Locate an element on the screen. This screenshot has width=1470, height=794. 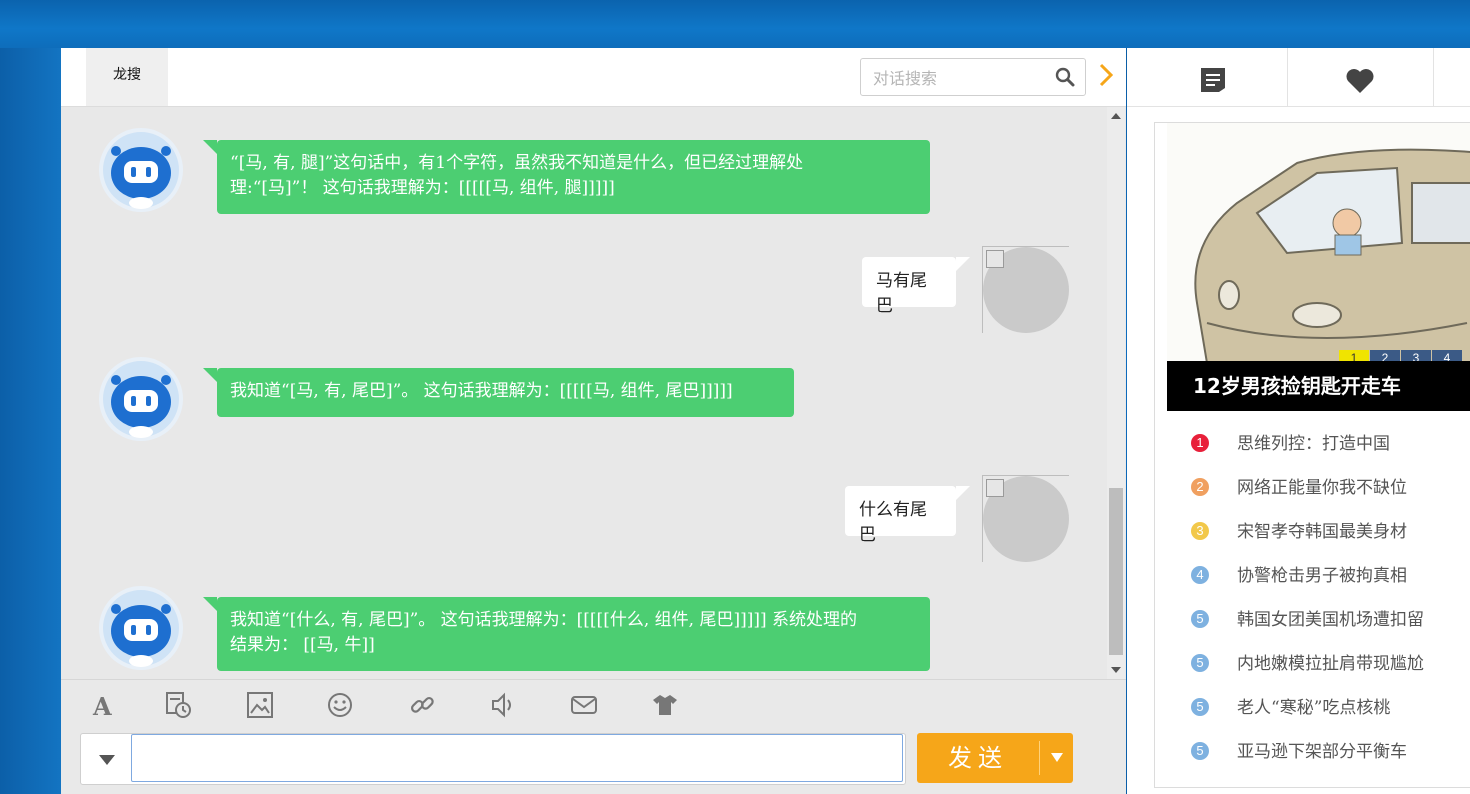
svg-text: A is located at coordinates (102, 706).